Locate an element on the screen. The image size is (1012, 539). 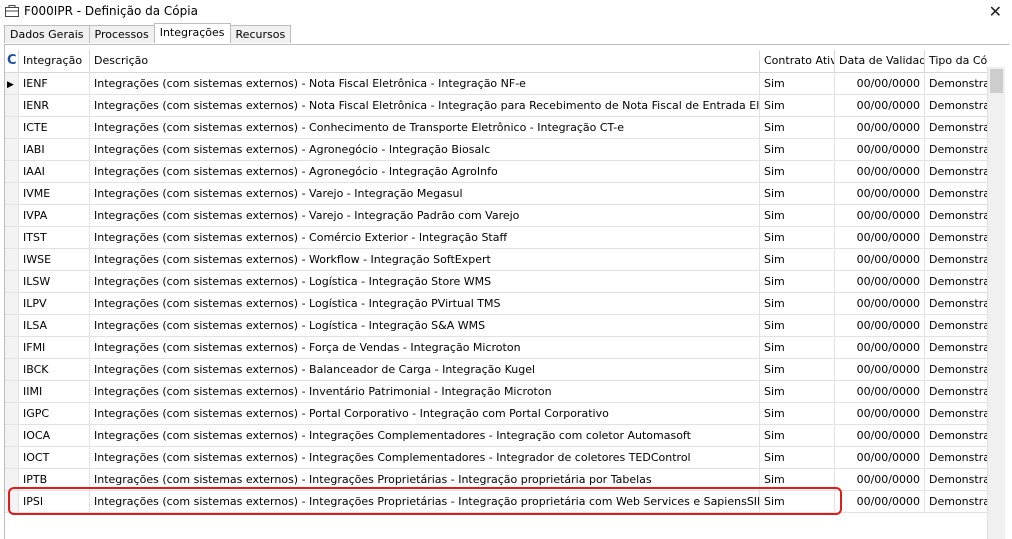
cell-integracao: IIMI is located at coordinates (54, 391).